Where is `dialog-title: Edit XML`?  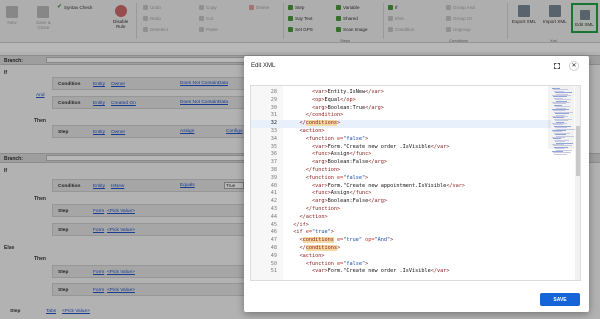 dialog-title: Edit XML is located at coordinates (263, 66).